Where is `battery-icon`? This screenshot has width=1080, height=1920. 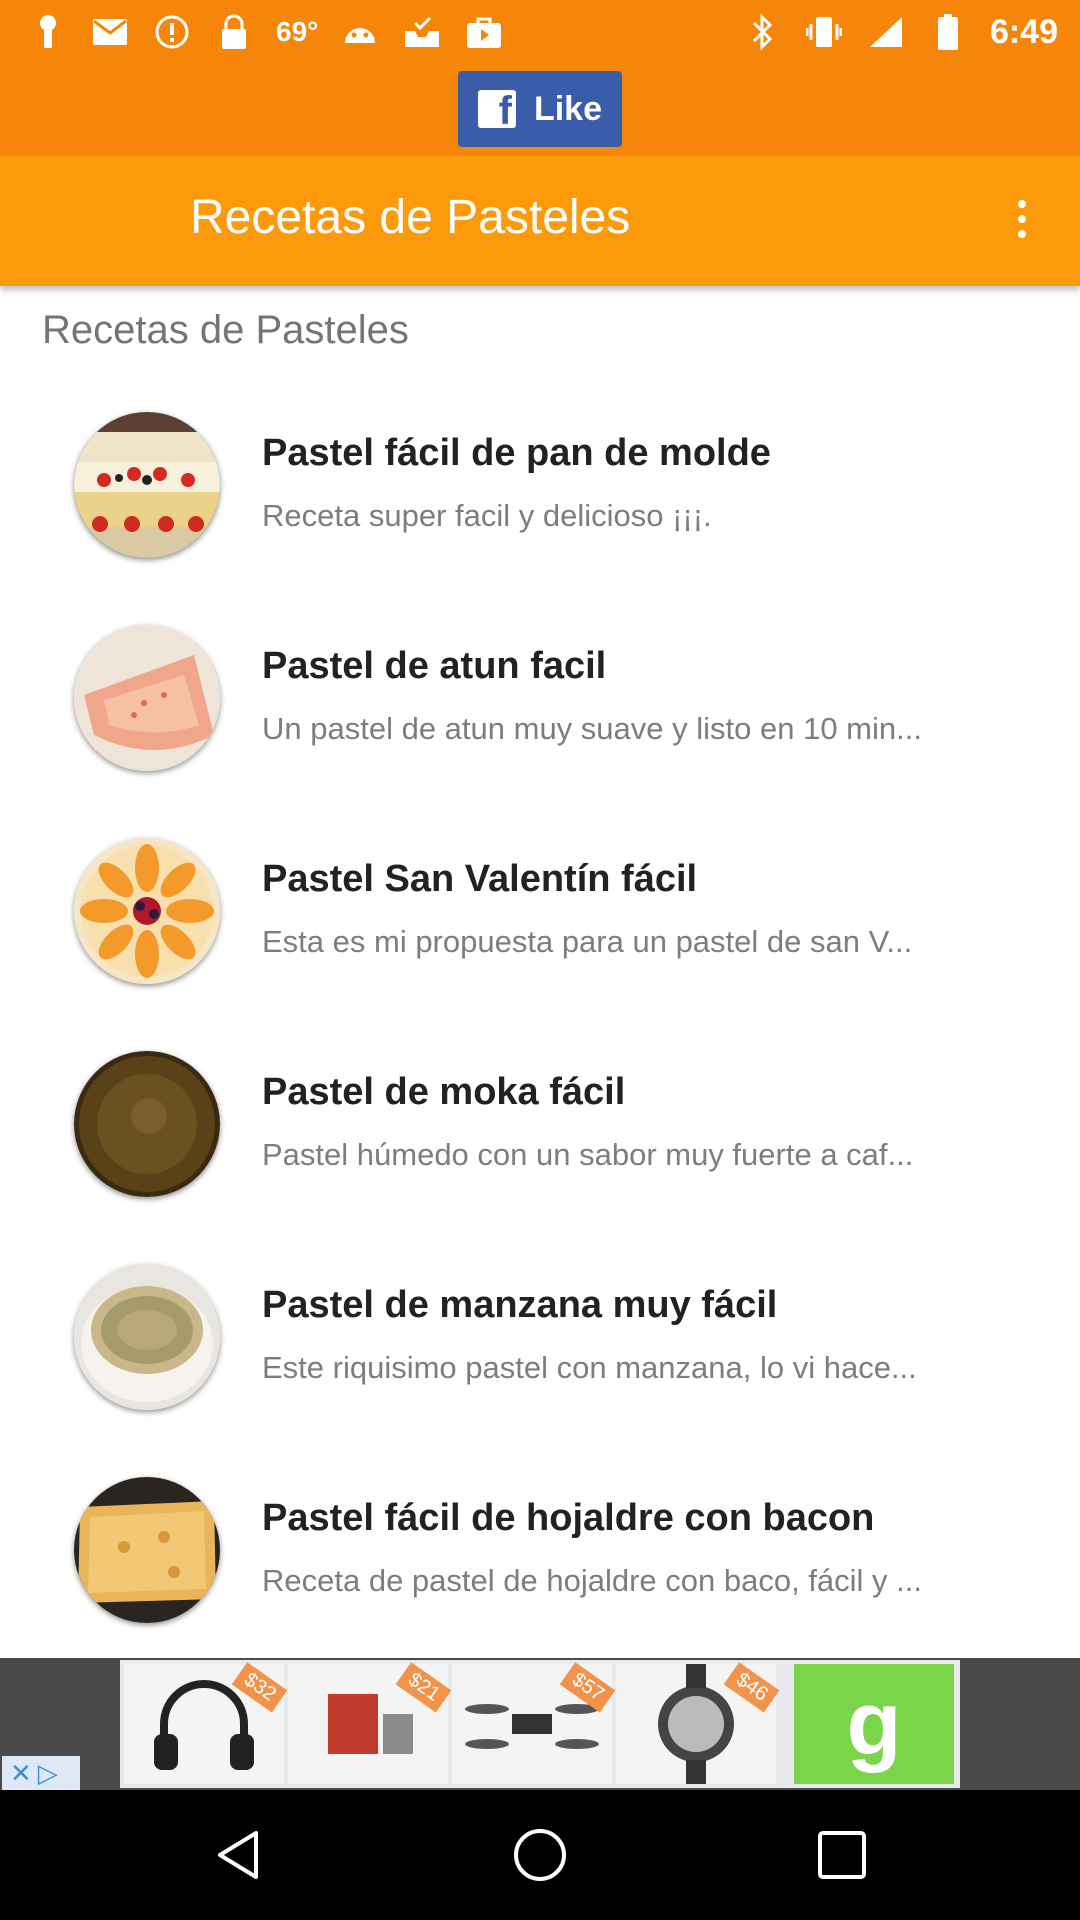
battery-icon is located at coordinates (948, 32).